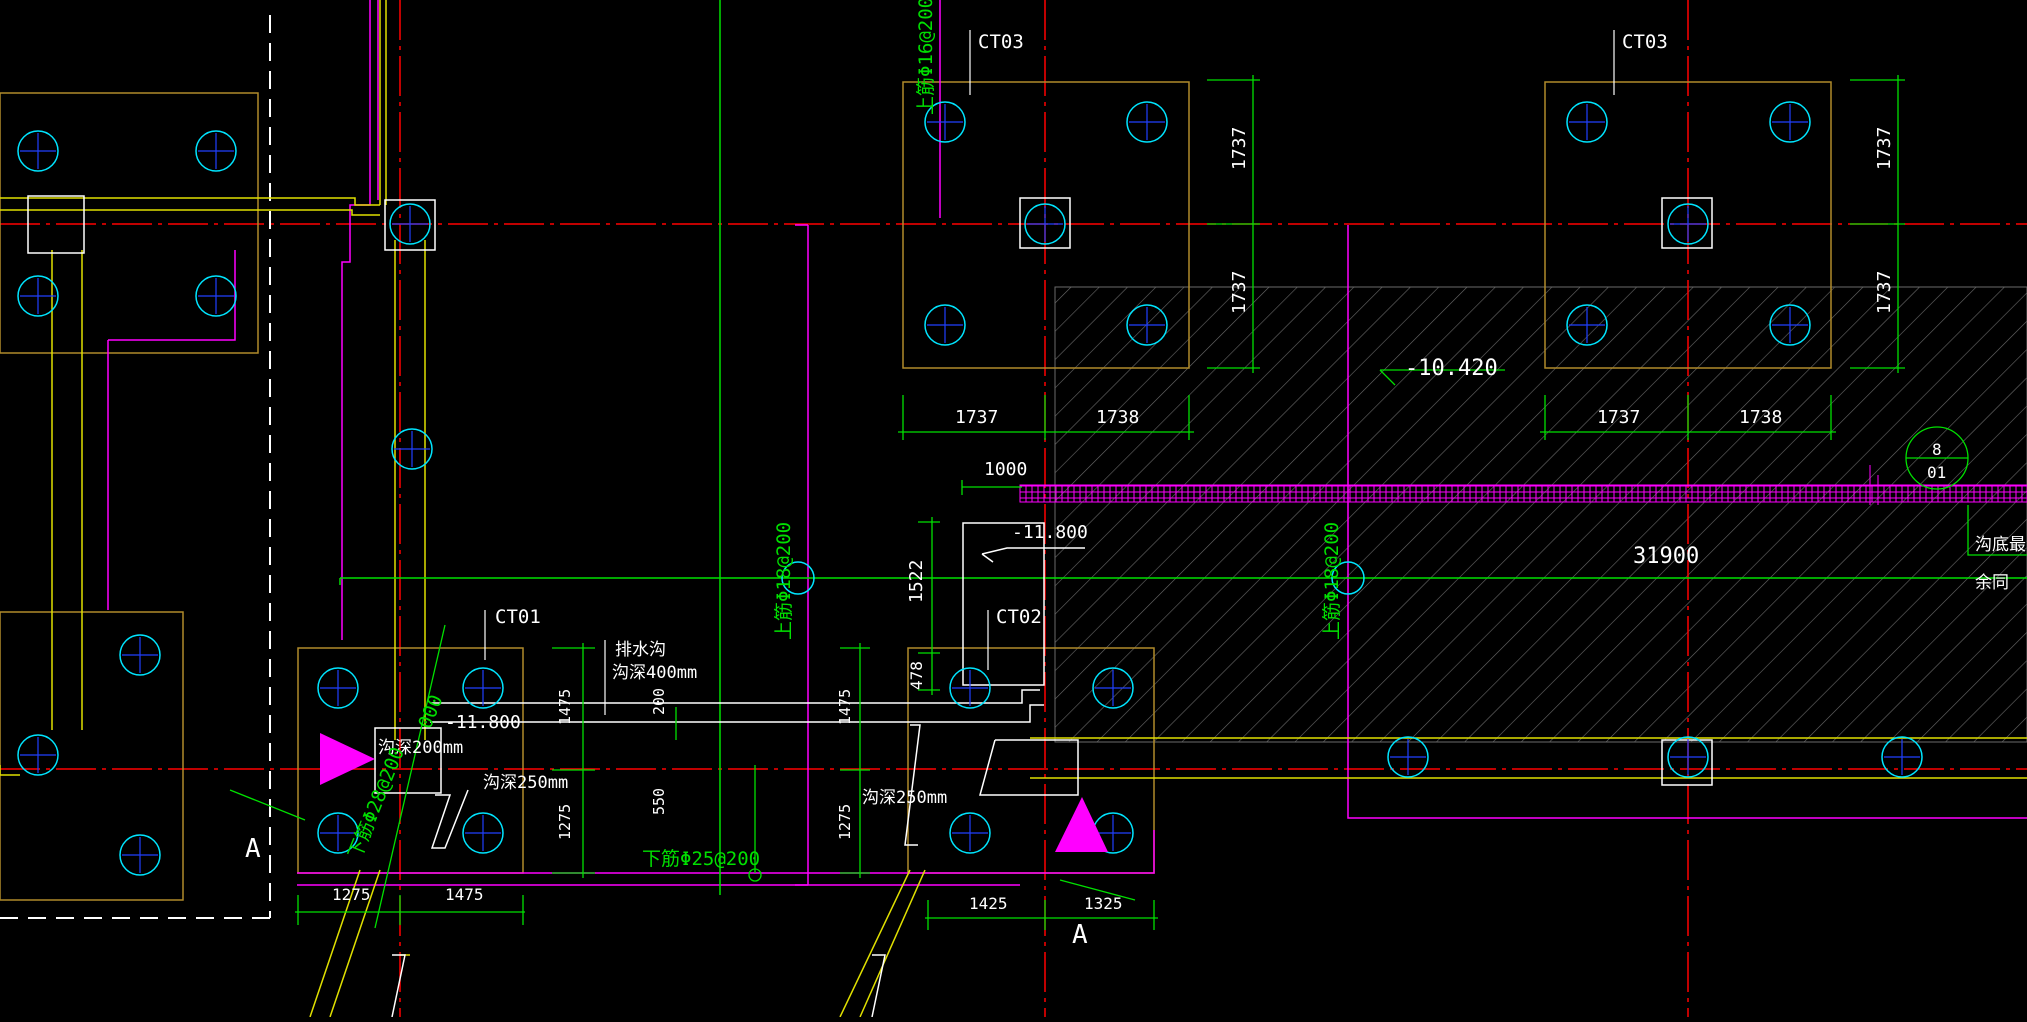  Describe the element at coordinates (1884, 292) in the screenshot. I see `dim-ct03b-v-bottom: 1737` at that location.